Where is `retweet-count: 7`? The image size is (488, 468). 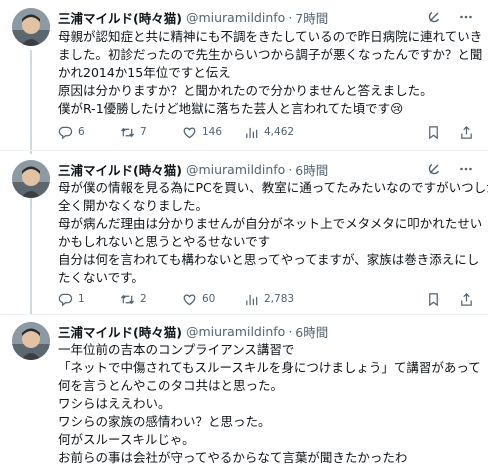
retweet-count: 7 is located at coordinates (143, 132).